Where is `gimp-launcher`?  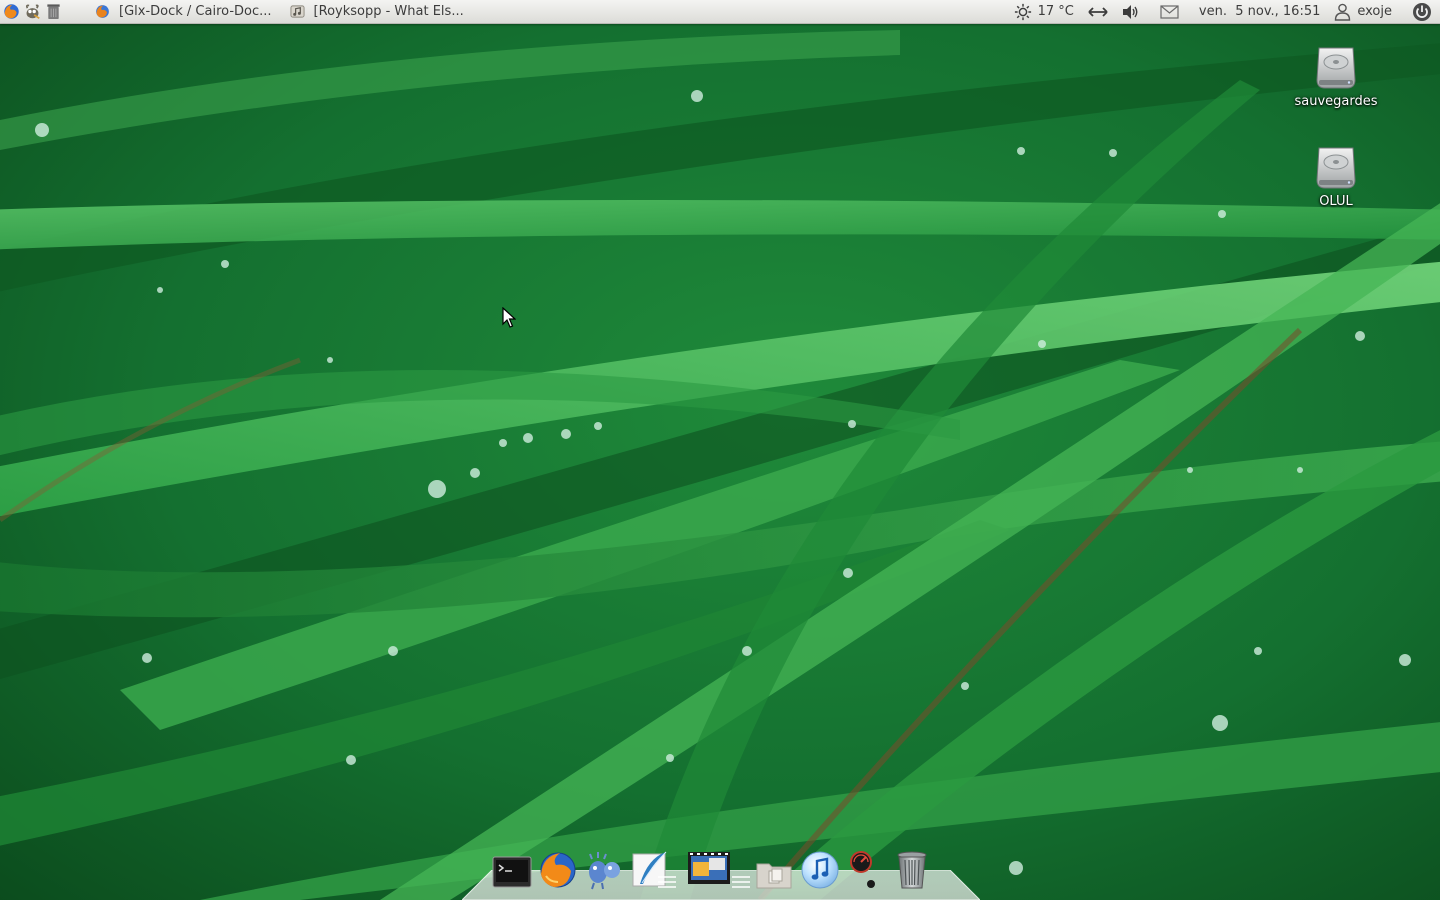
gimp-launcher is located at coordinates (32, 12).